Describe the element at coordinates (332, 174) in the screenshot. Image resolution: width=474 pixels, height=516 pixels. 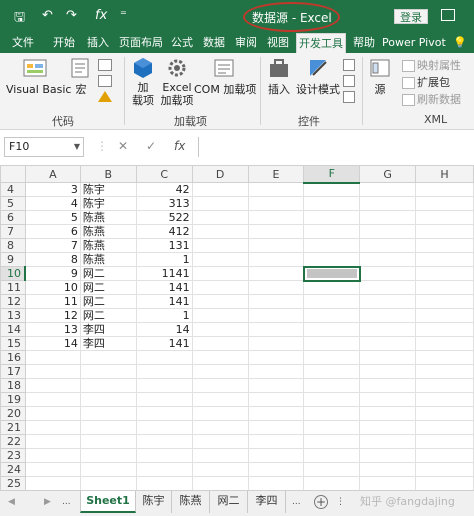
I see `column-header-f: F` at that location.